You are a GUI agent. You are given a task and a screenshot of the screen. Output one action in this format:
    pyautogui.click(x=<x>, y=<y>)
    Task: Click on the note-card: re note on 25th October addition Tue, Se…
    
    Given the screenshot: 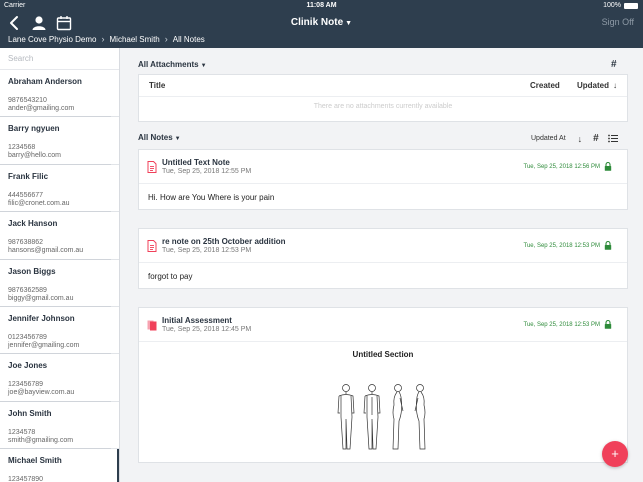 What is the action you would take?
    pyautogui.click(x=383, y=258)
    